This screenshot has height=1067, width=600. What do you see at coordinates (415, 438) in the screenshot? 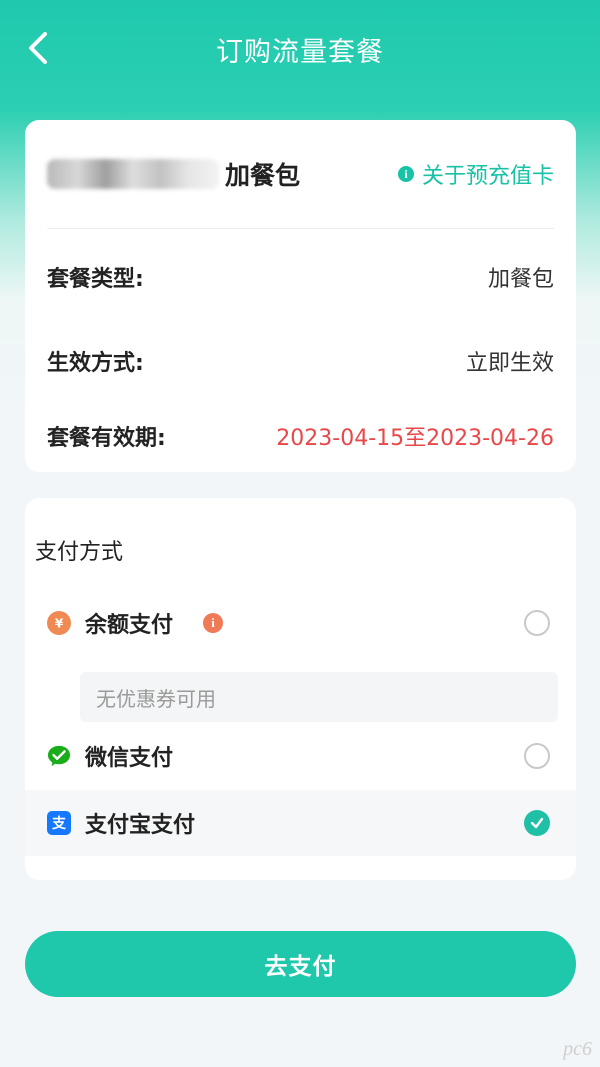
I see `validity-period-value: 2023-04-15至2023-04-26` at bounding box center [415, 438].